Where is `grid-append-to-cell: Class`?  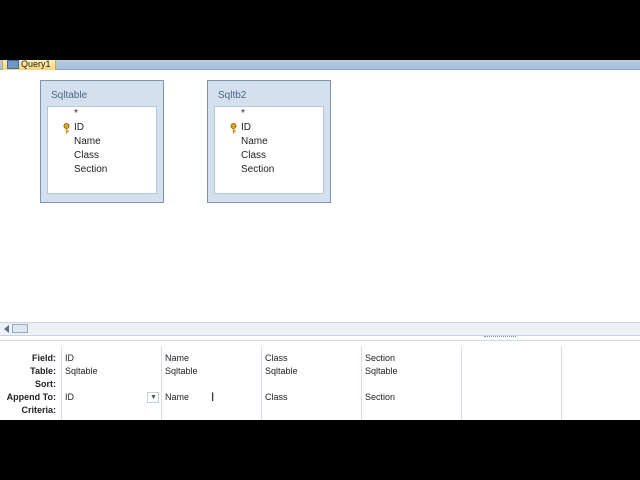 grid-append-to-cell: Class is located at coordinates (276, 397).